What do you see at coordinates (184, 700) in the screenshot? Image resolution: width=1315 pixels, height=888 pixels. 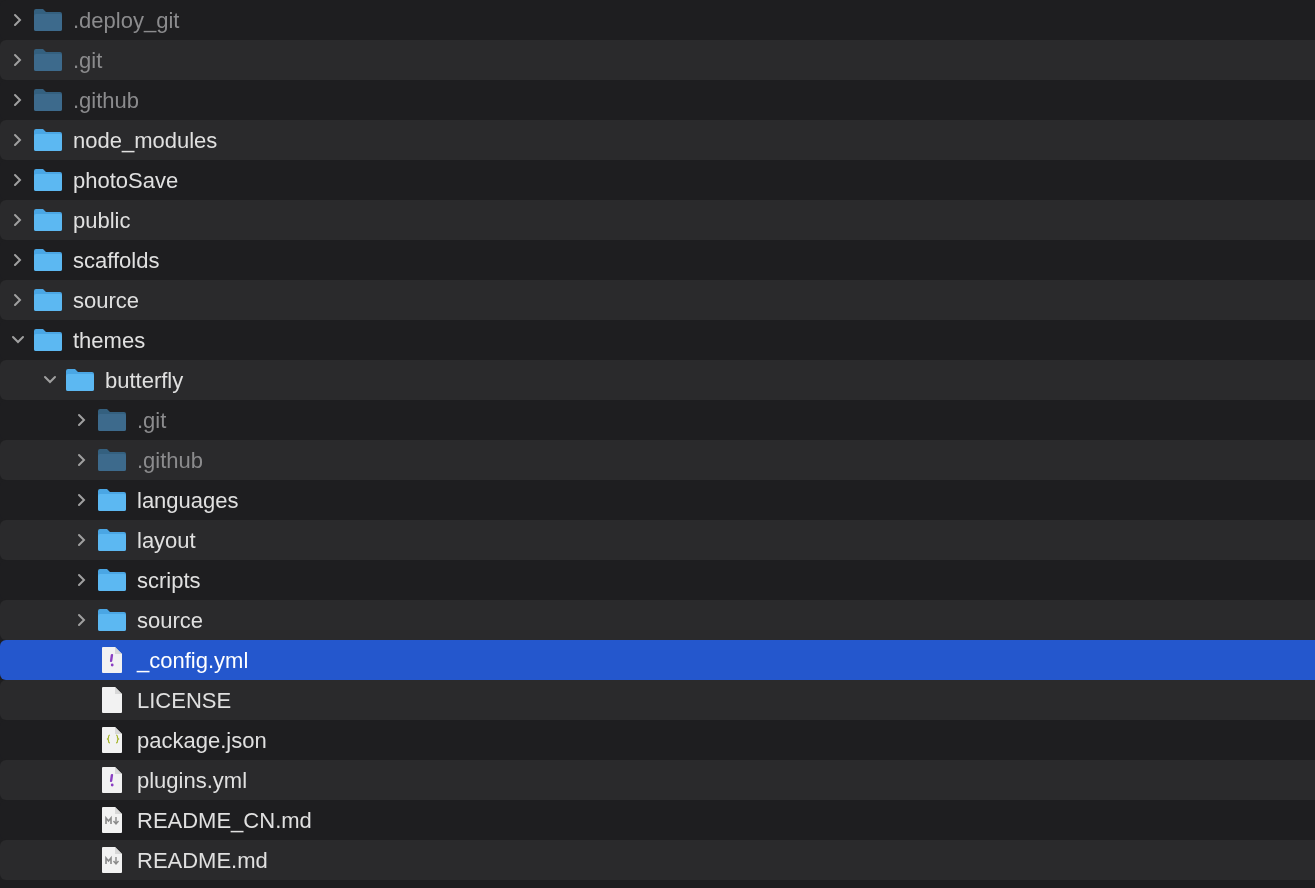 I see `file-name: LICENSE` at bounding box center [184, 700].